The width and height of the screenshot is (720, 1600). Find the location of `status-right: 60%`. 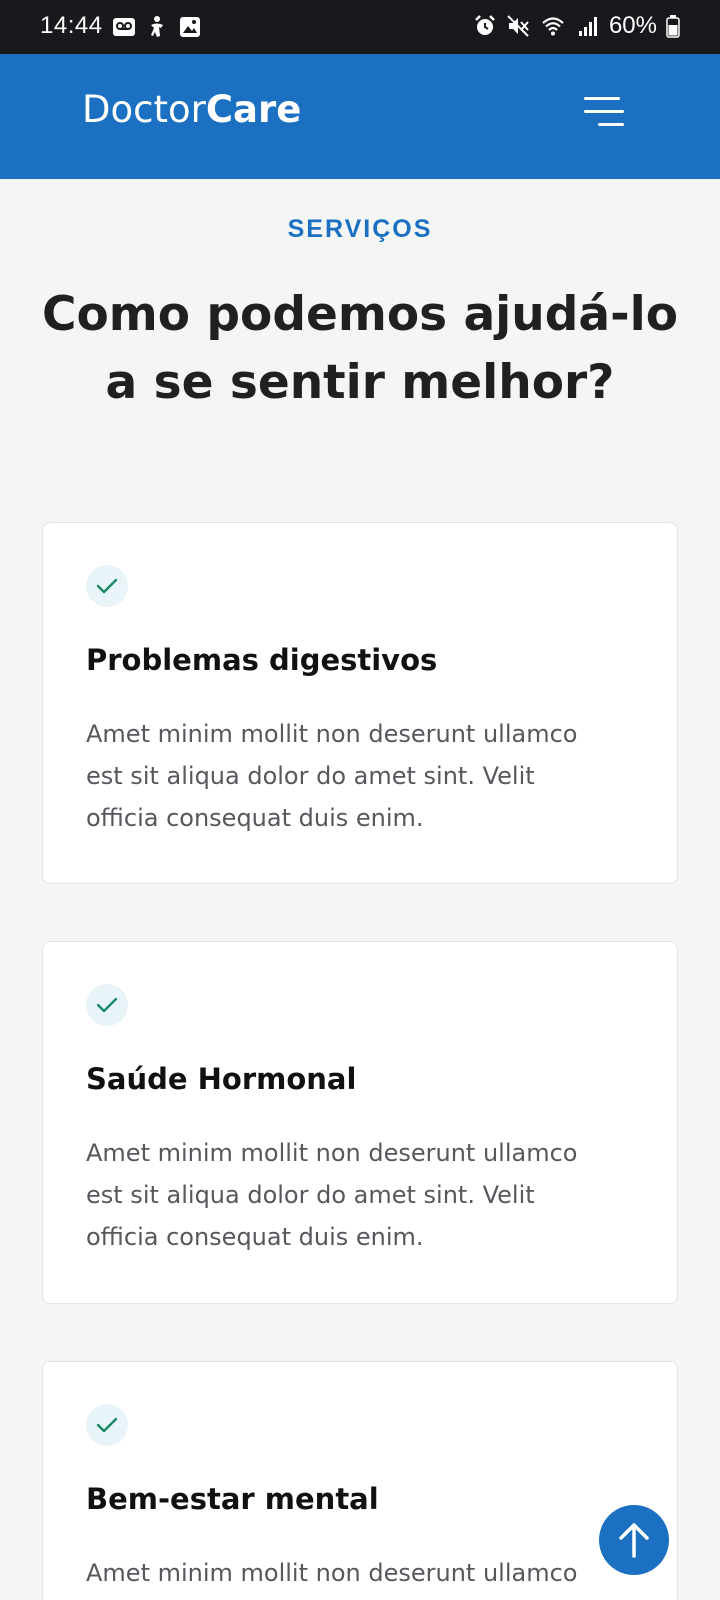

status-right: 60% is located at coordinates (576, 26).